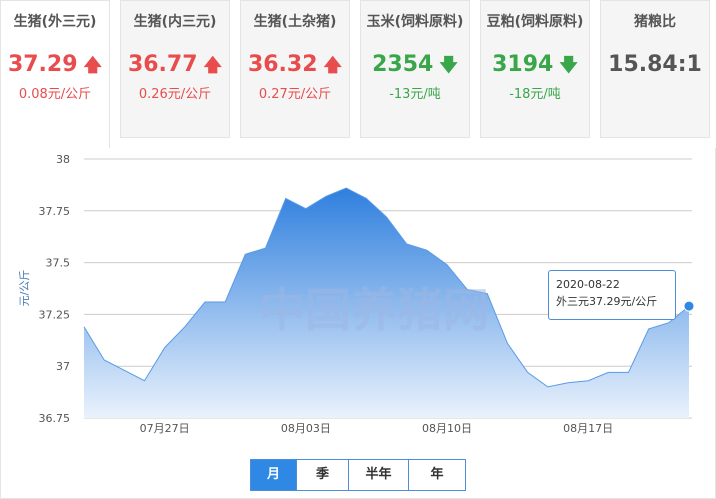 The image size is (716, 499). I want to click on card-price: 36.32 🡅, so click(295, 65).